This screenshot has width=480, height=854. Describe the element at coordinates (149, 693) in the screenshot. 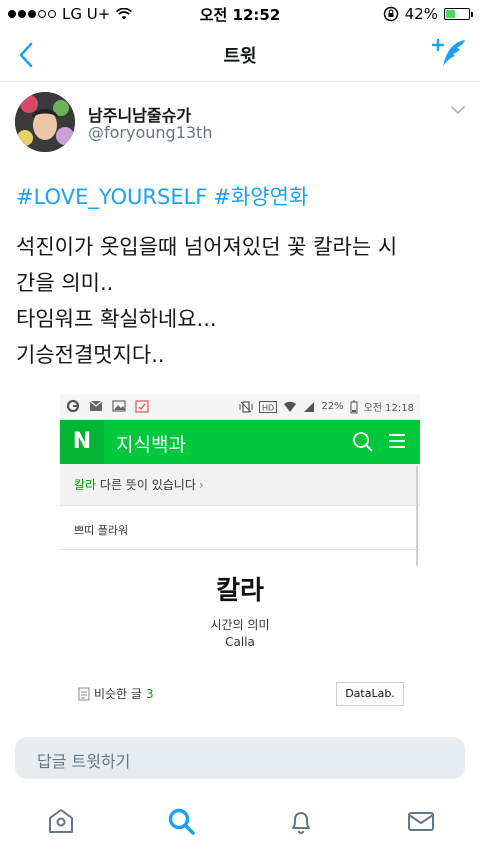

I see `similar-count: 3` at that location.